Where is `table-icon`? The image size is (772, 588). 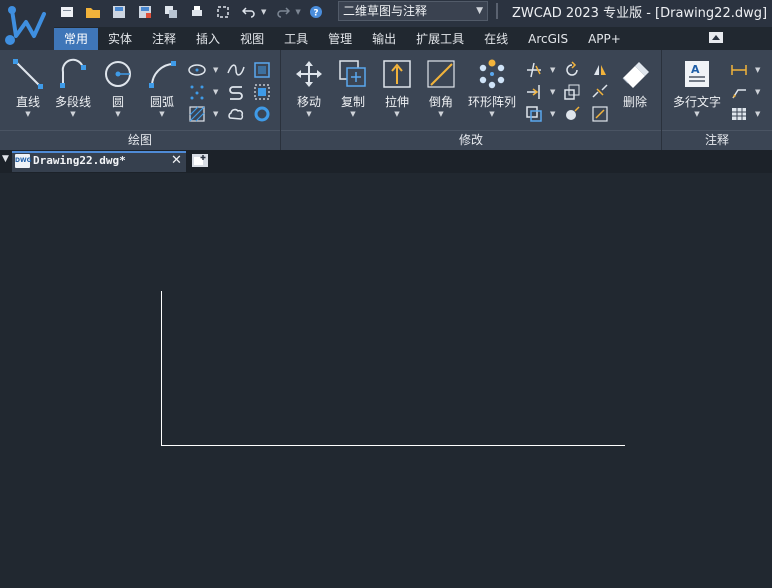
table-icon is located at coordinates (739, 114).